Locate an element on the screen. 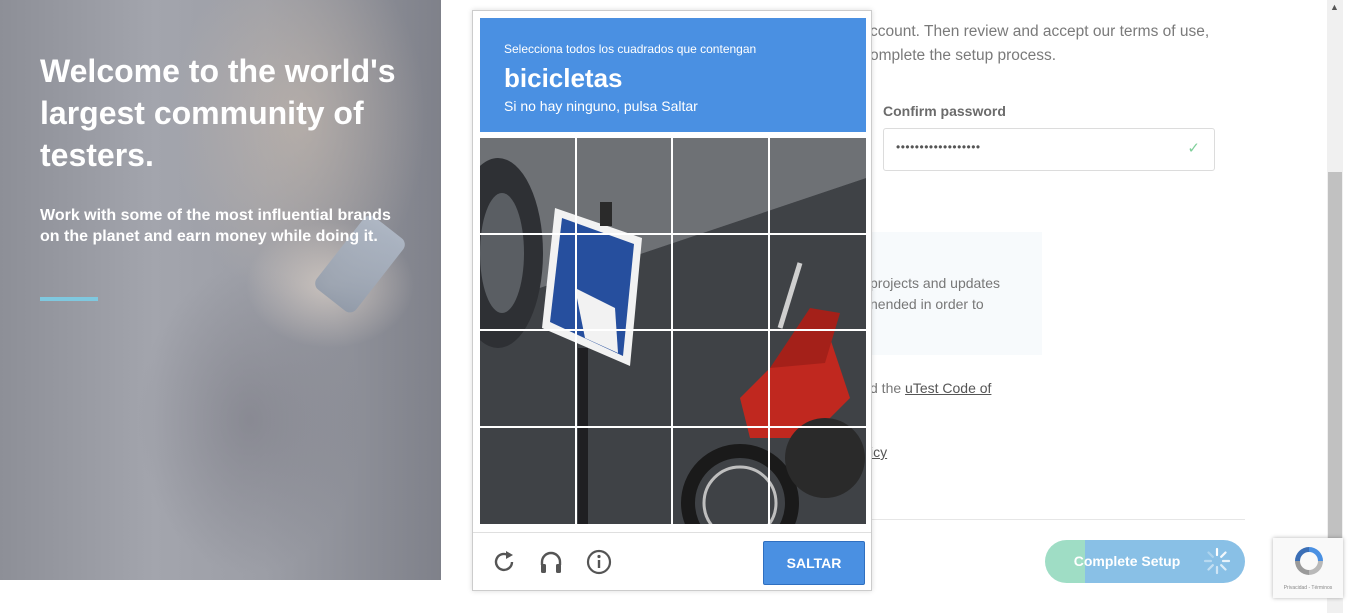 This screenshot has width=1360, height=613. code-of-conduct-text: d the uTest Code of is located at coordinates (930, 388).